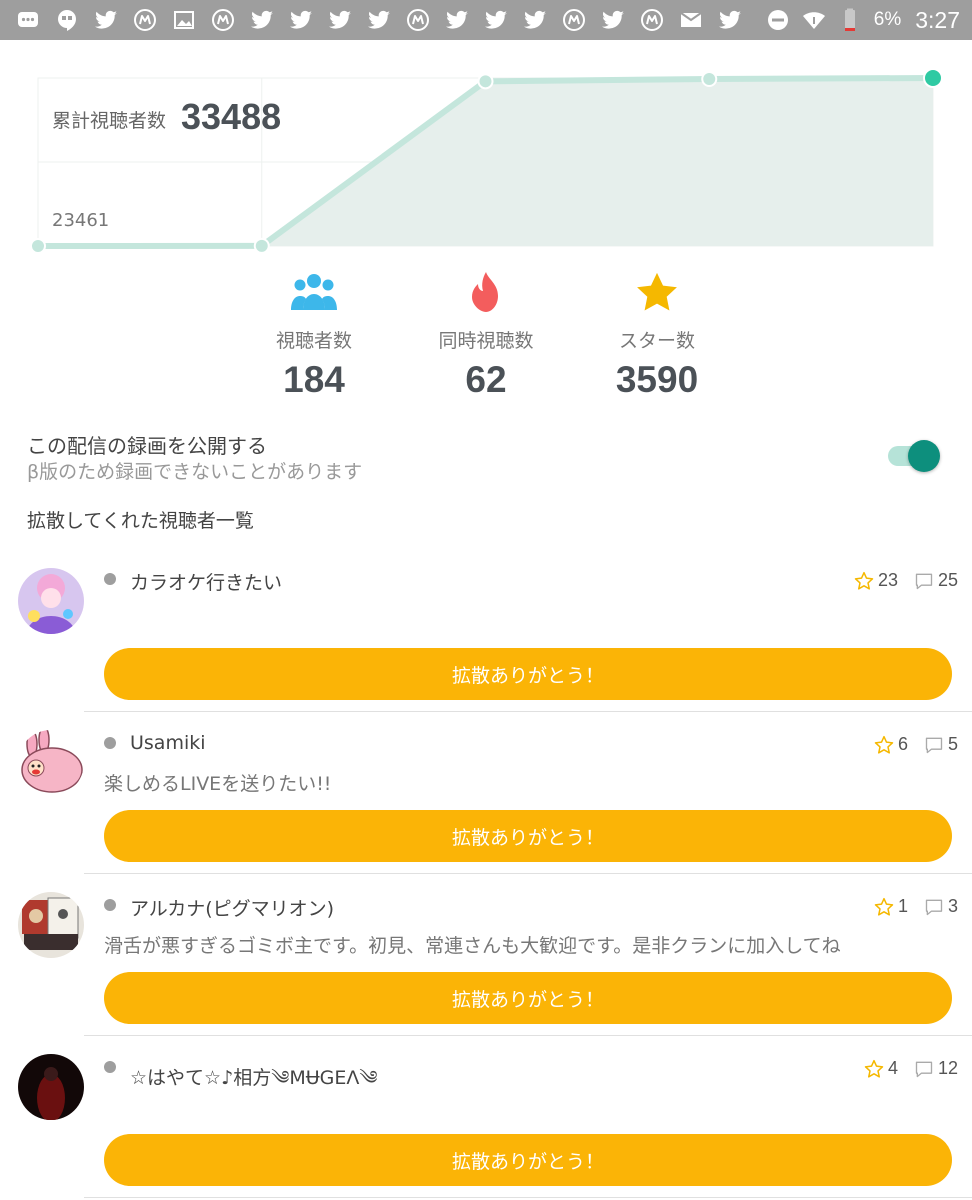 The height and width of the screenshot is (1200, 972). I want to click on stat-viewers-value: 184, so click(314, 379).